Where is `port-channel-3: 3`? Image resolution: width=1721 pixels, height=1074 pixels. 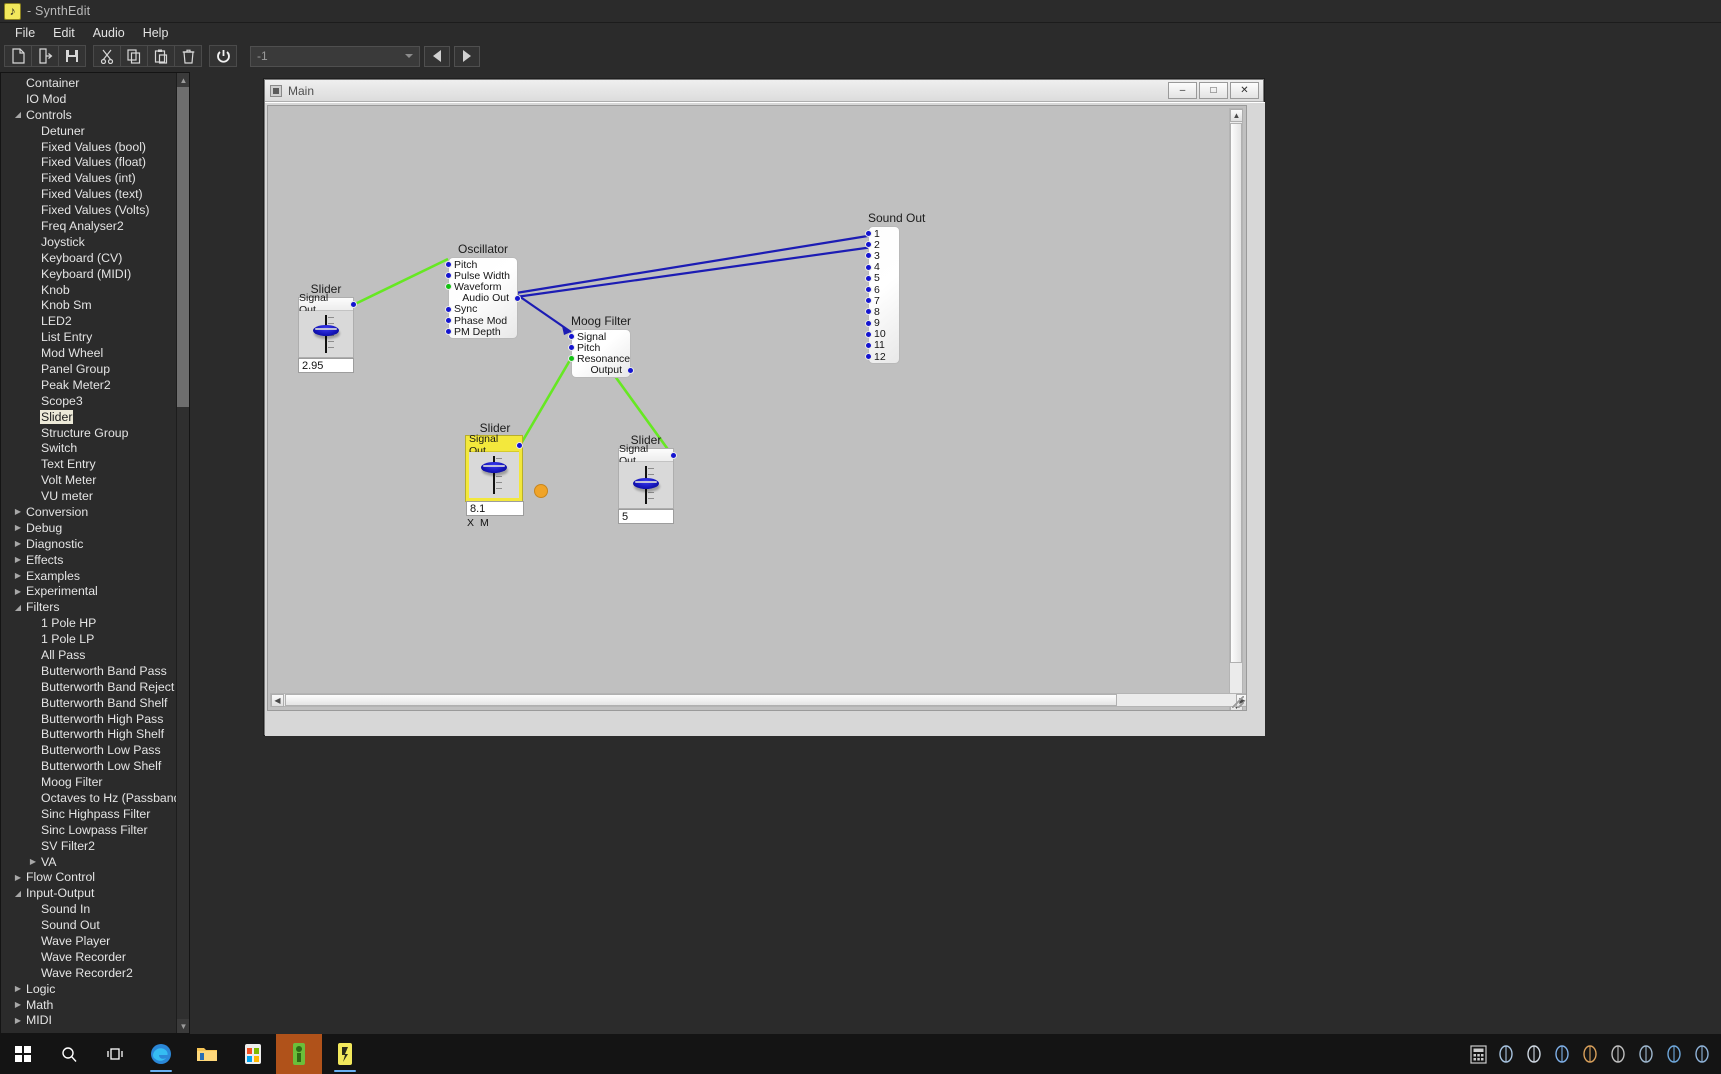
port-channel-3: 3 is located at coordinates (882, 256).